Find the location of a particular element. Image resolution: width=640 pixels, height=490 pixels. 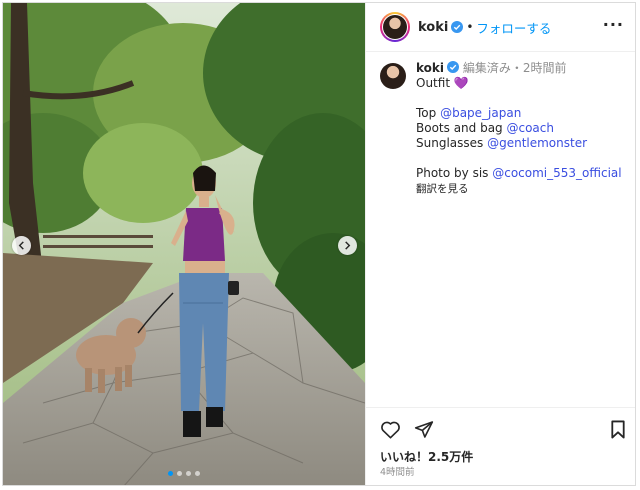

caption-line: Photo by sis @cocomi_553_official is located at coordinates (519, 173).